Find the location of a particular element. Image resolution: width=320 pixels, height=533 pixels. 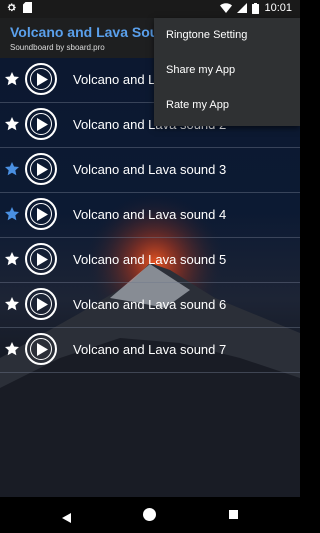

app-subtitle: Soundboard by sboard.pro is located at coordinates (57, 47).